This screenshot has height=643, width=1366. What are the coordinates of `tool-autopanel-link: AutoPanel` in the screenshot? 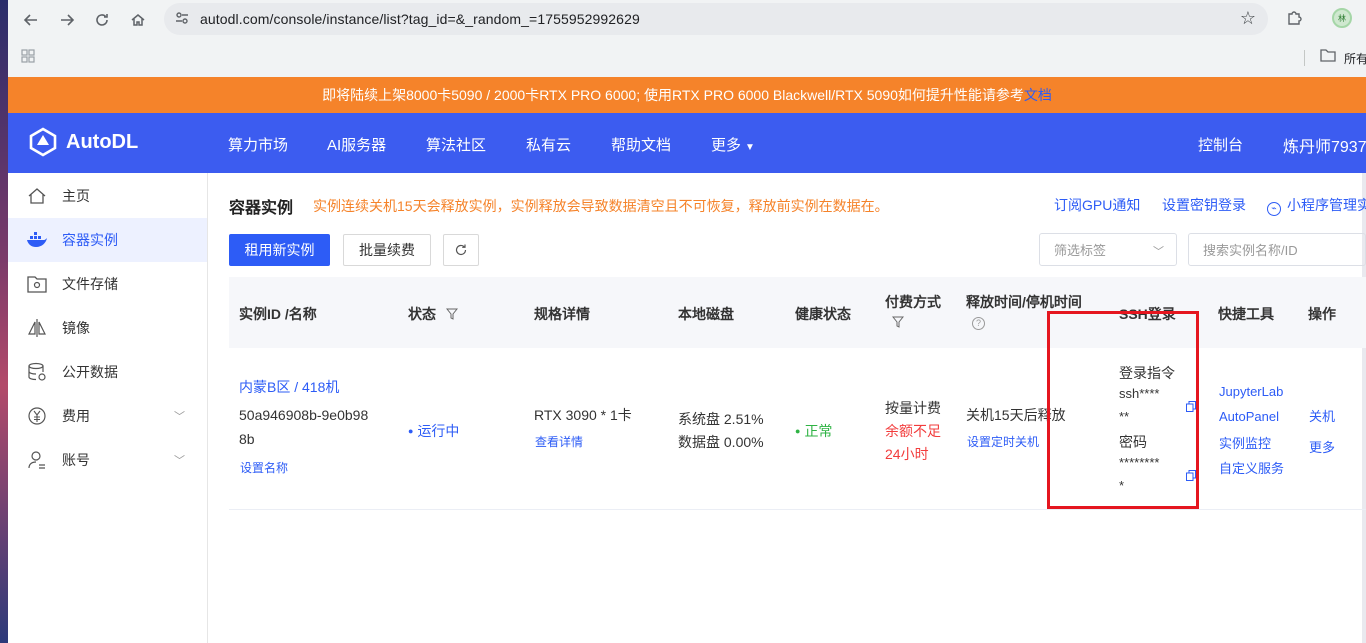 It's located at (1249, 416).